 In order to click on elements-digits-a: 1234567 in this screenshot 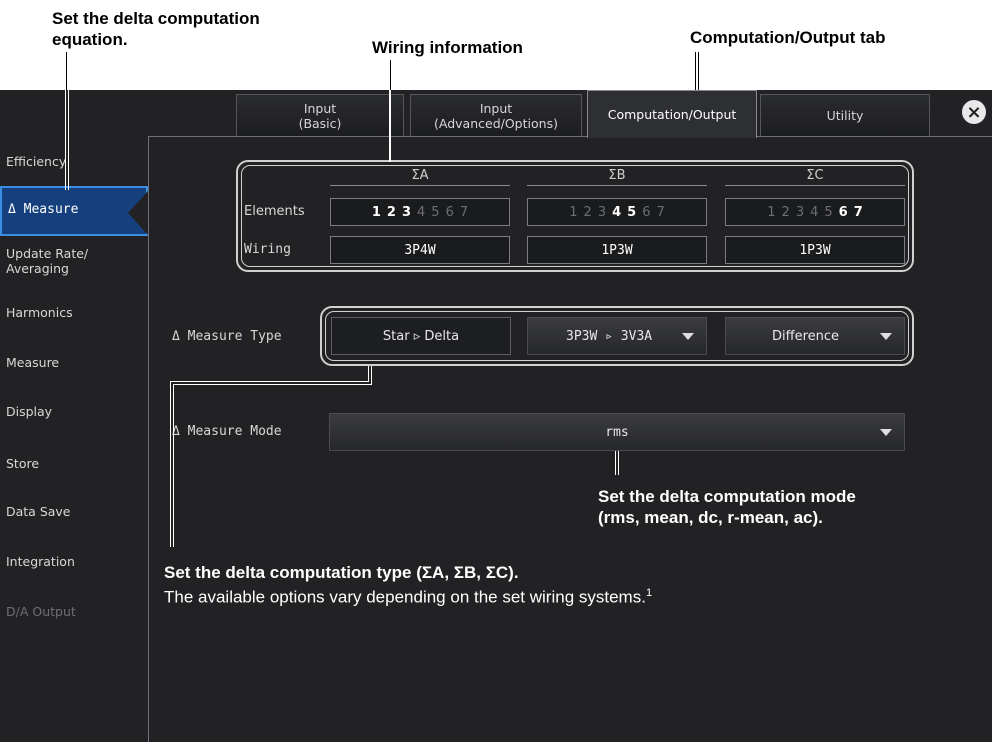, I will do `click(420, 212)`.